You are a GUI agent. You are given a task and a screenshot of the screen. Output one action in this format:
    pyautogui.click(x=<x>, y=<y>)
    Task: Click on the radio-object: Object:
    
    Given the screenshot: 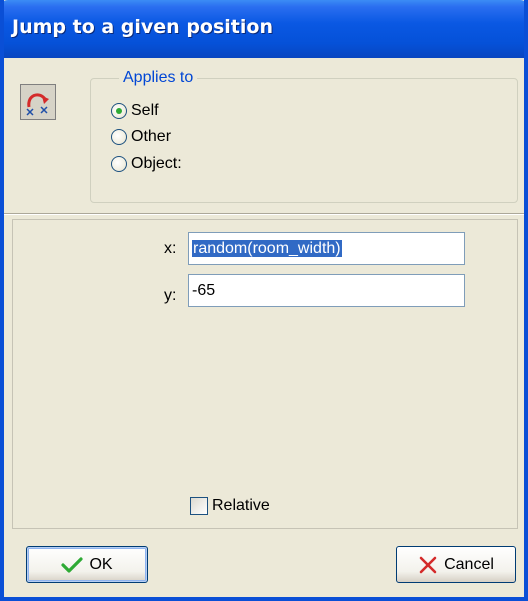 What is the action you would take?
    pyautogui.click(x=146, y=164)
    